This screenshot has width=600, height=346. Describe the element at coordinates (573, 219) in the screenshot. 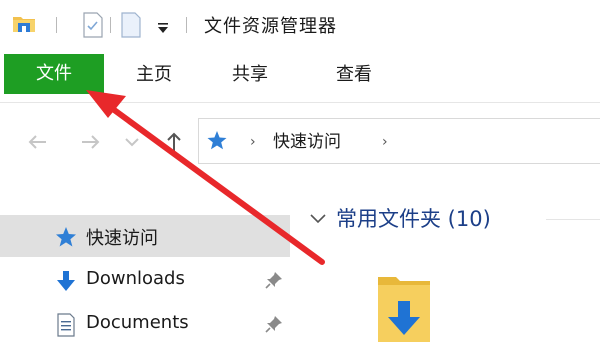

I see `group-divider` at that location.